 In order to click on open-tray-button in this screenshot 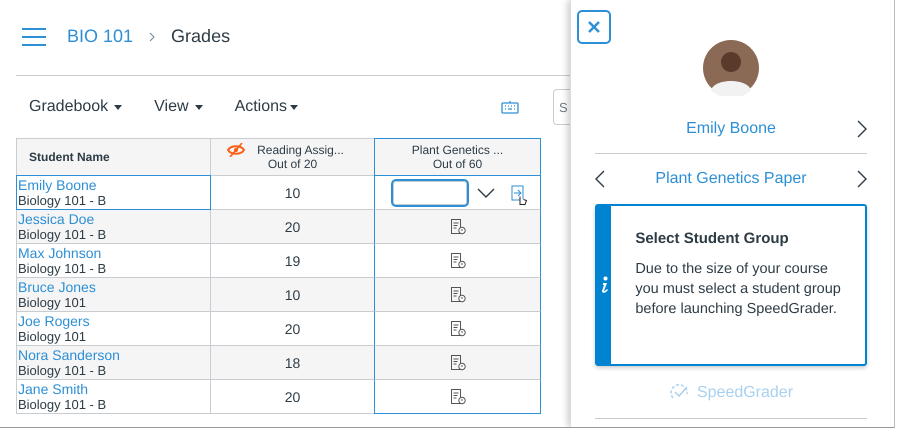, I will do `click(517, 192)`.